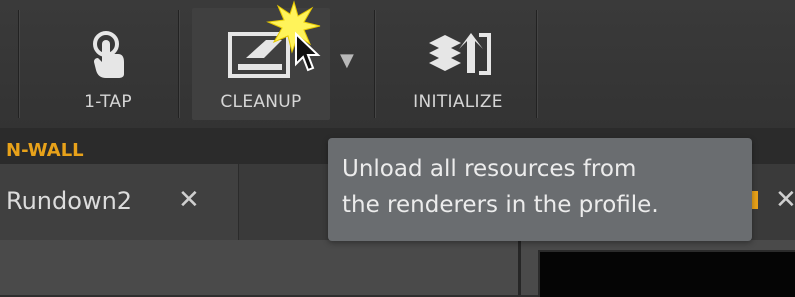 This screenshot has height=297, width=795. What do you see at coordinates (500, 205) in the screenshot?
I see `tooltip-line-2: the renderers in the profile.` at bounding box center [500, 205].